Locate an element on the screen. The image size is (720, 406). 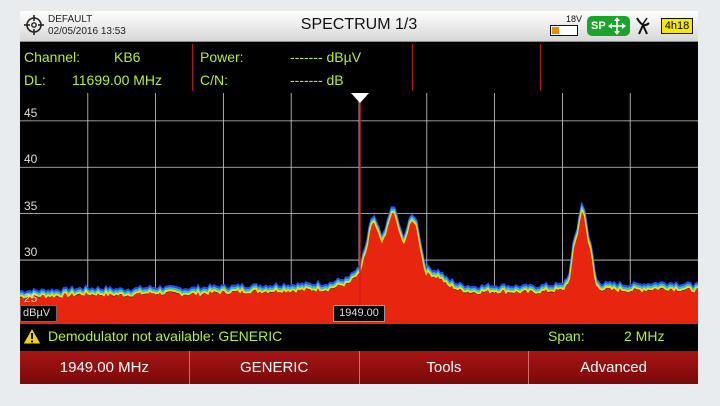
span-value: 2 MHz is located at coordinates (644, 336).